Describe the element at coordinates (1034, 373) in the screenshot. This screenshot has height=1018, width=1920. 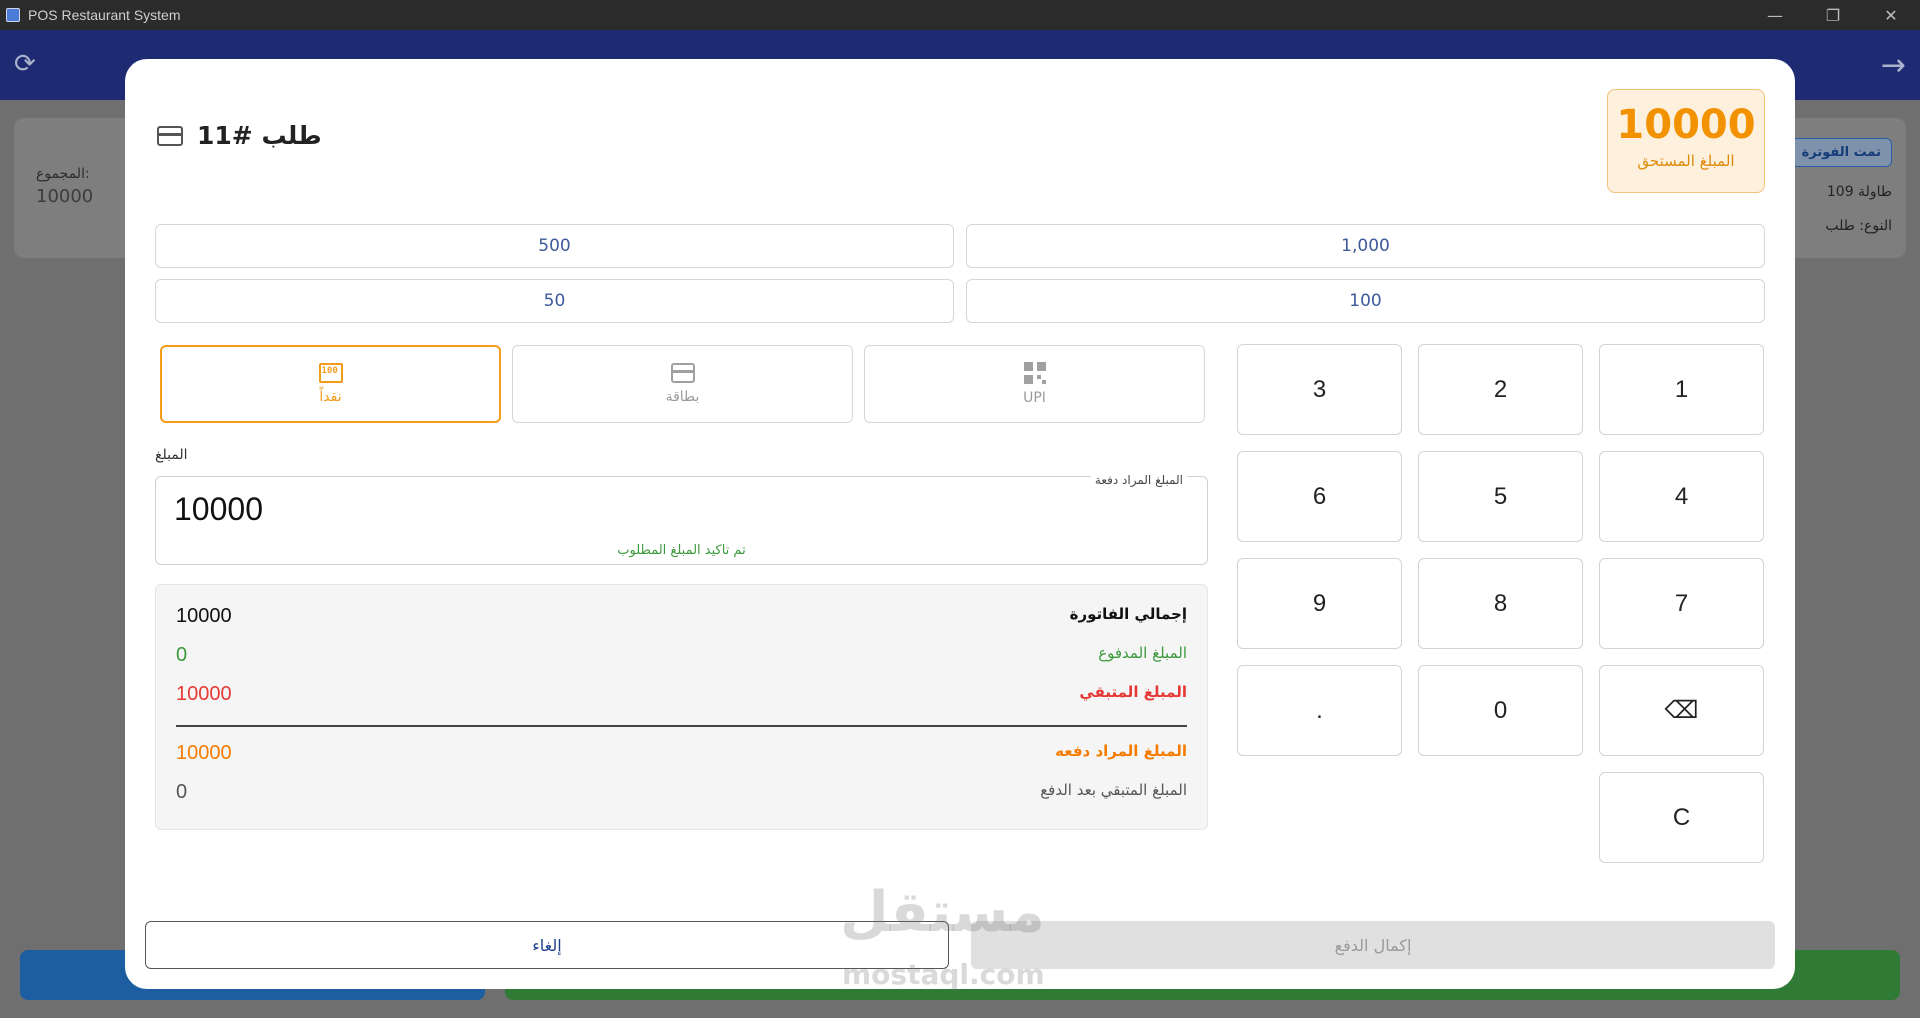
I see `qr-code-icon` at that location.